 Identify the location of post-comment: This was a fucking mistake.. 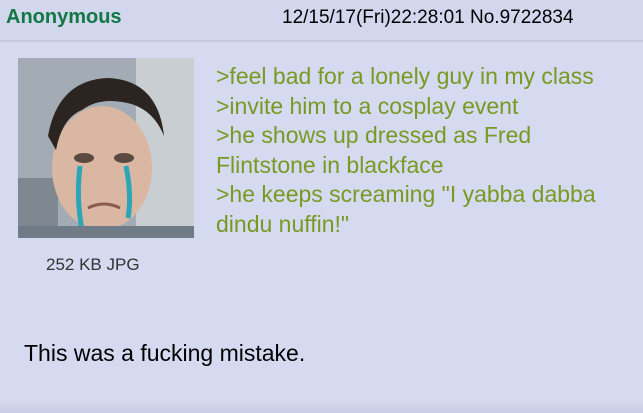
(165, 353).